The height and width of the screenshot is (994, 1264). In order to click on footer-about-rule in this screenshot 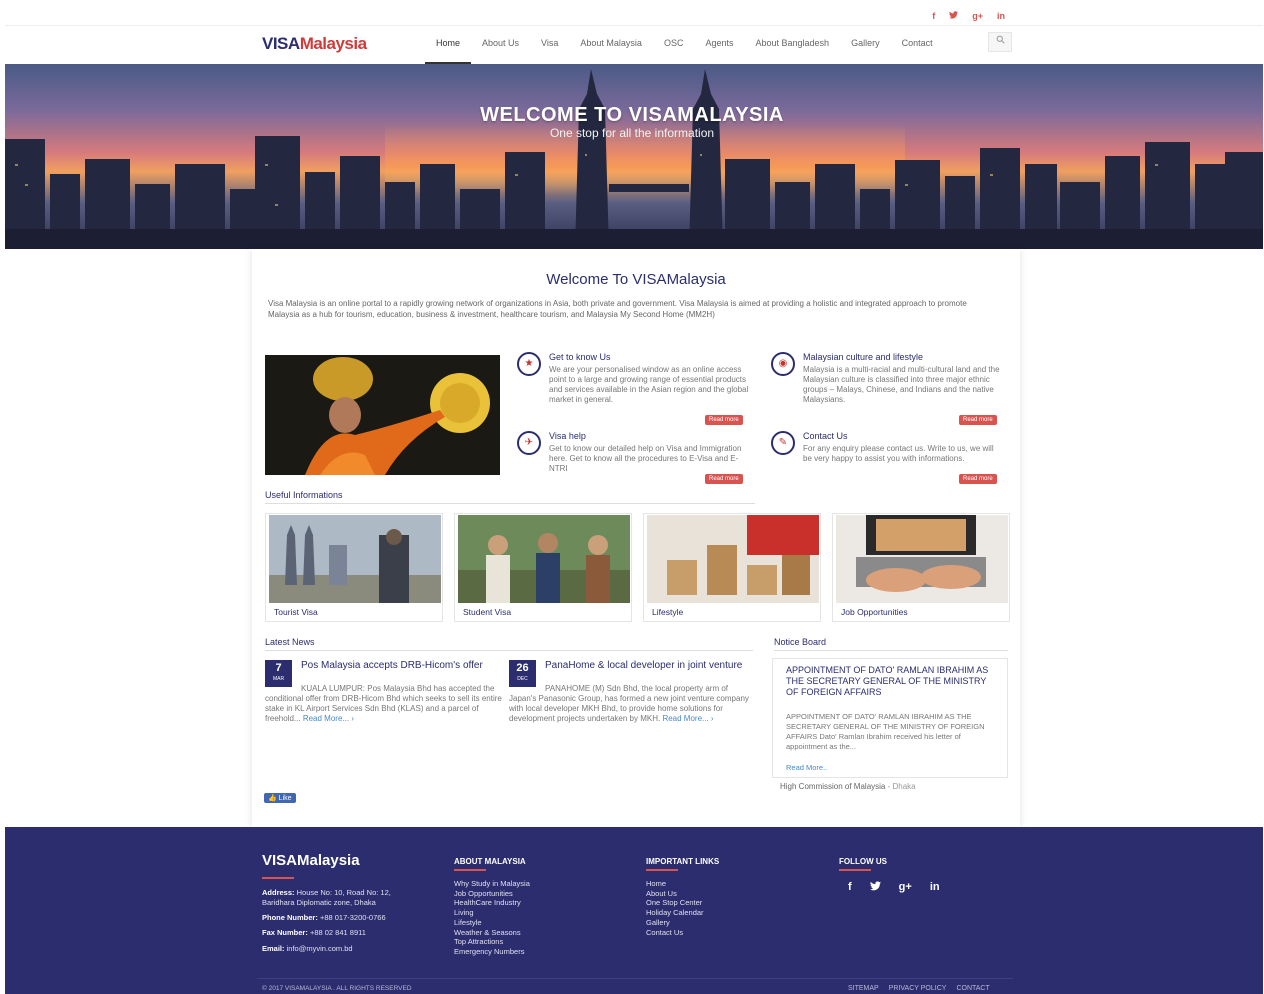, I will do `click(470, 870)`.